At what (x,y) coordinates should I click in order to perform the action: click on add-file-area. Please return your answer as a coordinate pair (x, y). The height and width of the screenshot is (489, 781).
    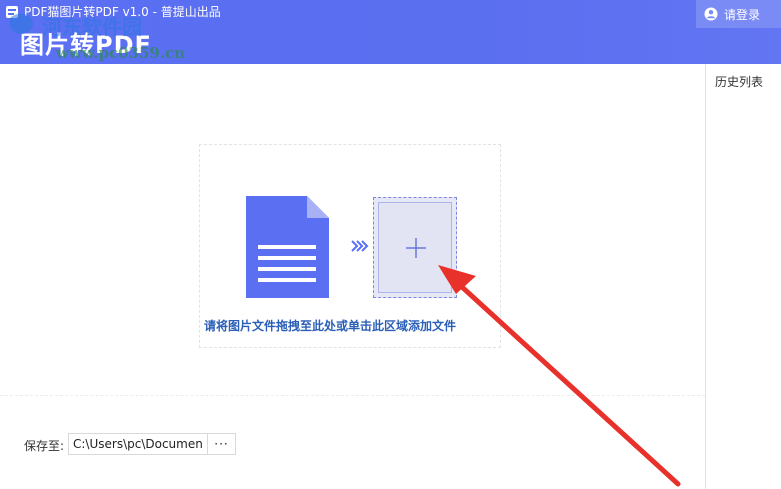
    Looking at the image, I should click on (415, 247).